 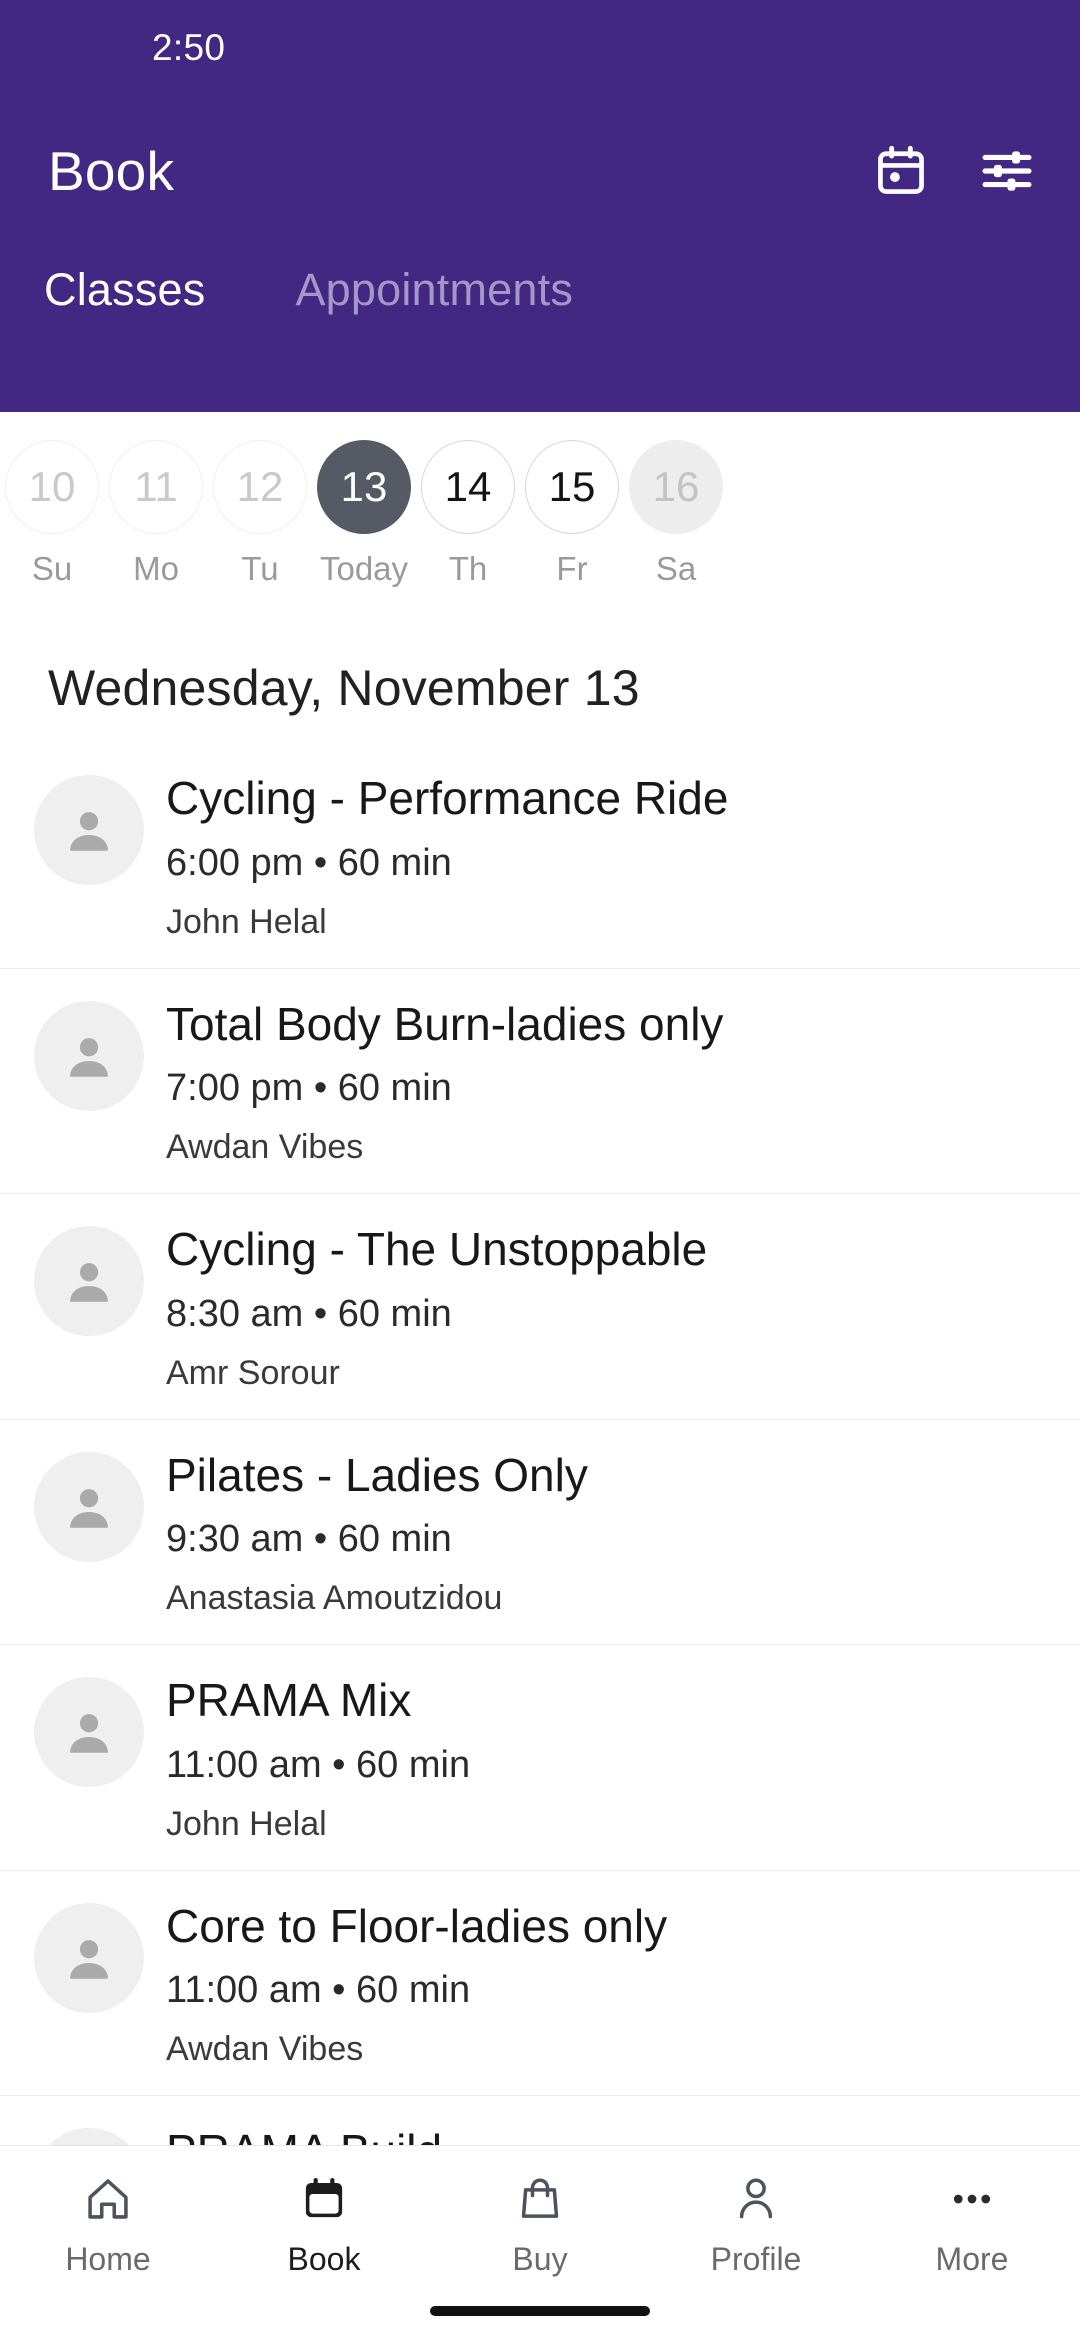 What do you see at coordinates (468, 487) in the screenshot?
I see `date-chip-number: 14` at bounding box center [468, 487].